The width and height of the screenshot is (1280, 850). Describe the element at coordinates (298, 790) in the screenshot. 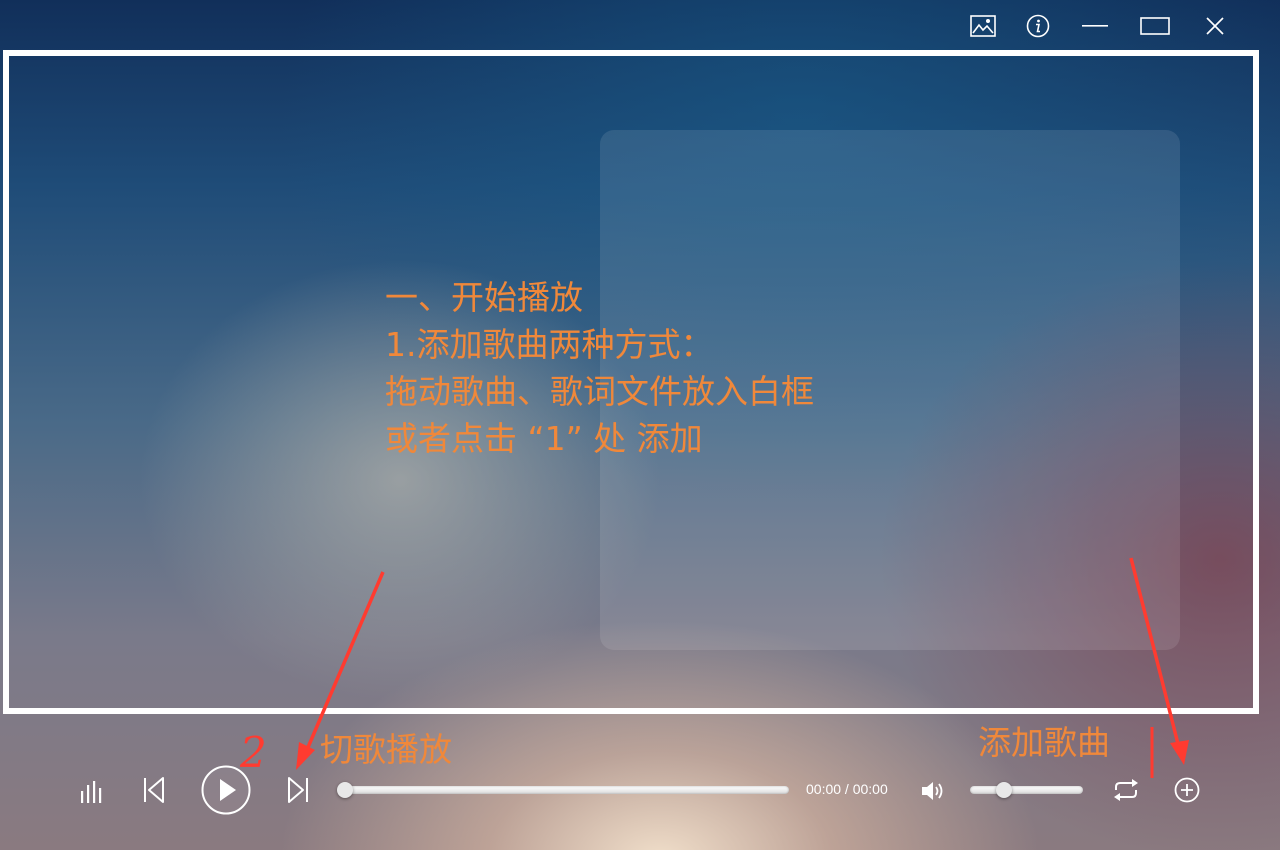

I see `next-icon` at that location.